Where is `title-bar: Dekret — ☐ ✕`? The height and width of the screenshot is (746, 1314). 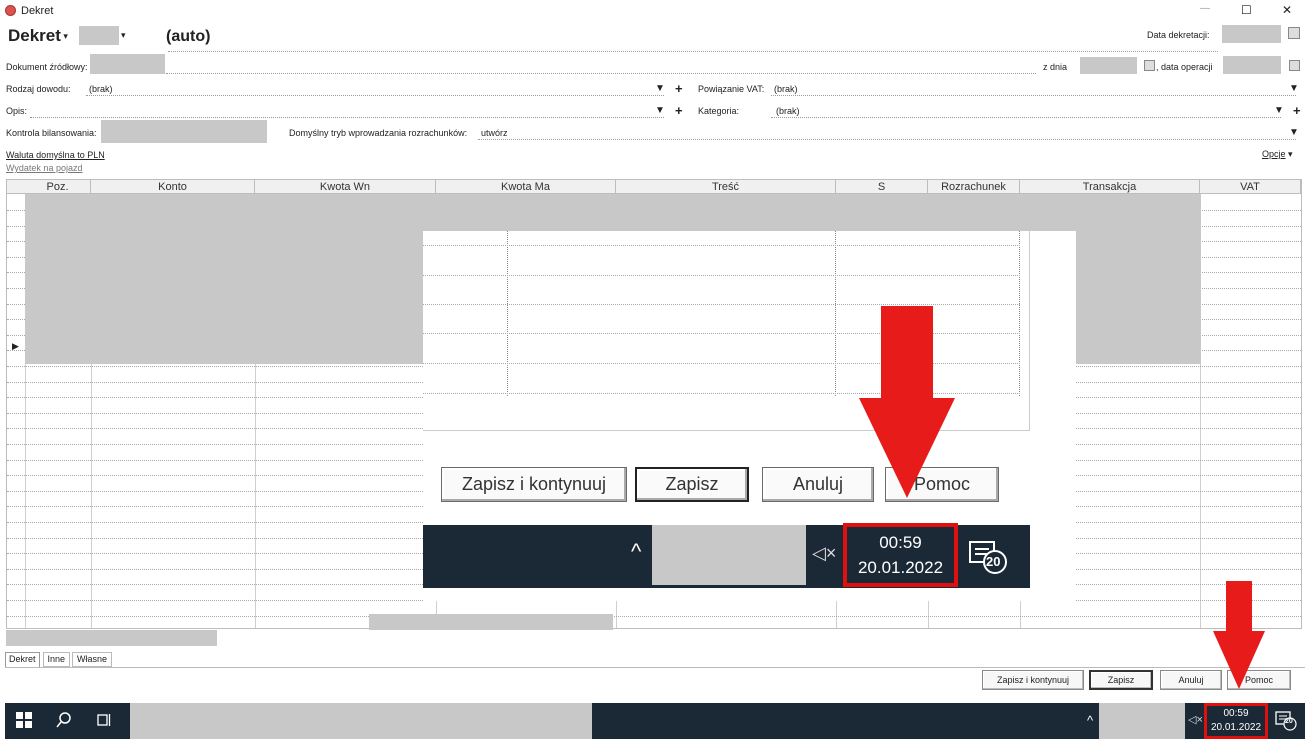 title-bar: Dekret — ☐ ✕ is located at coordinates (657, 11).